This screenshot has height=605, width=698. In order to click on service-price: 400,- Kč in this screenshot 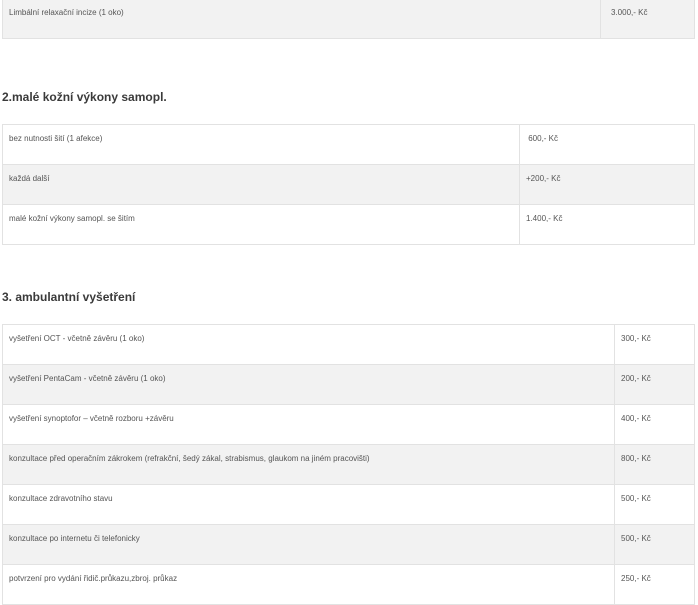, I will do `click(654, 424)`.